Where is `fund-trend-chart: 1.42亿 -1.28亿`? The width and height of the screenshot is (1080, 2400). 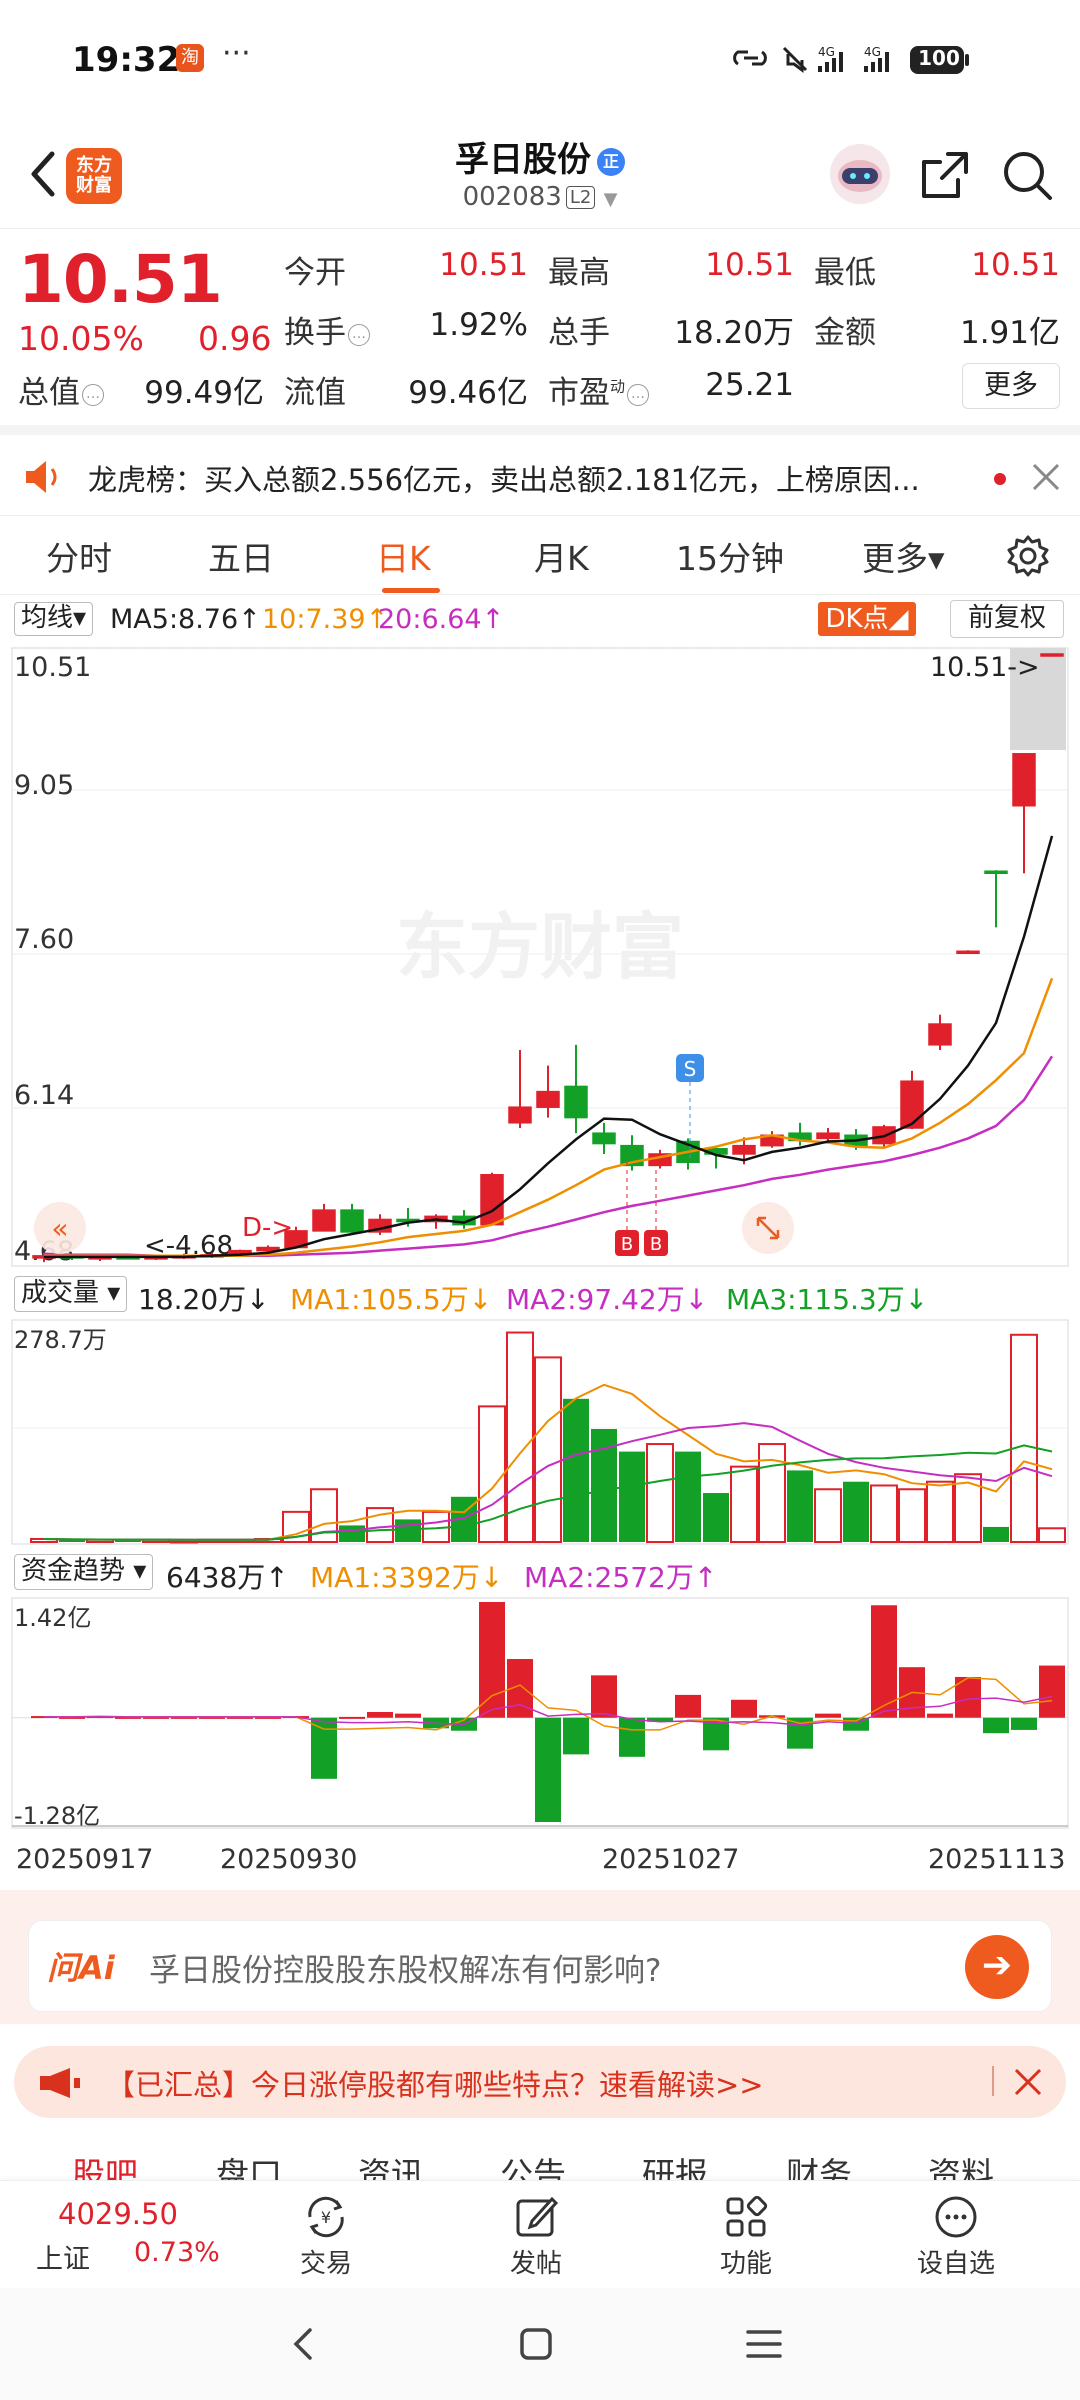 fund-trend-chart: 1.42亿 -1.28亿 is located at coordinates (540, 1717).